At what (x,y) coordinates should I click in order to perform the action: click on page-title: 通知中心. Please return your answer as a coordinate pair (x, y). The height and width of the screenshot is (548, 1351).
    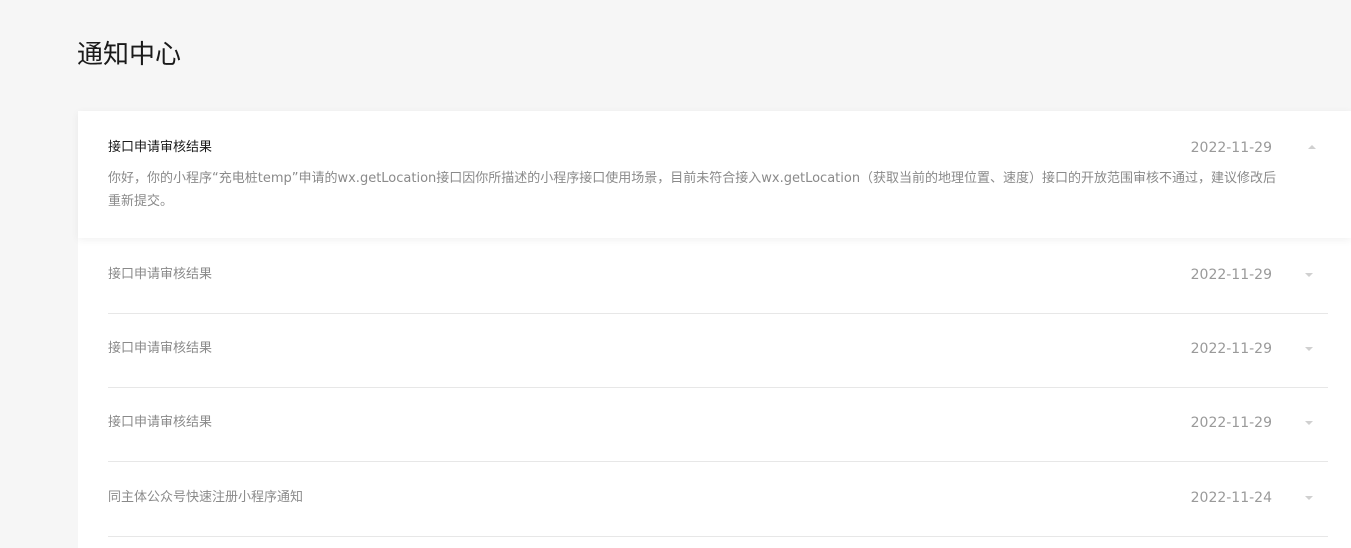
    Looking at the image, I should click on (129, 55).